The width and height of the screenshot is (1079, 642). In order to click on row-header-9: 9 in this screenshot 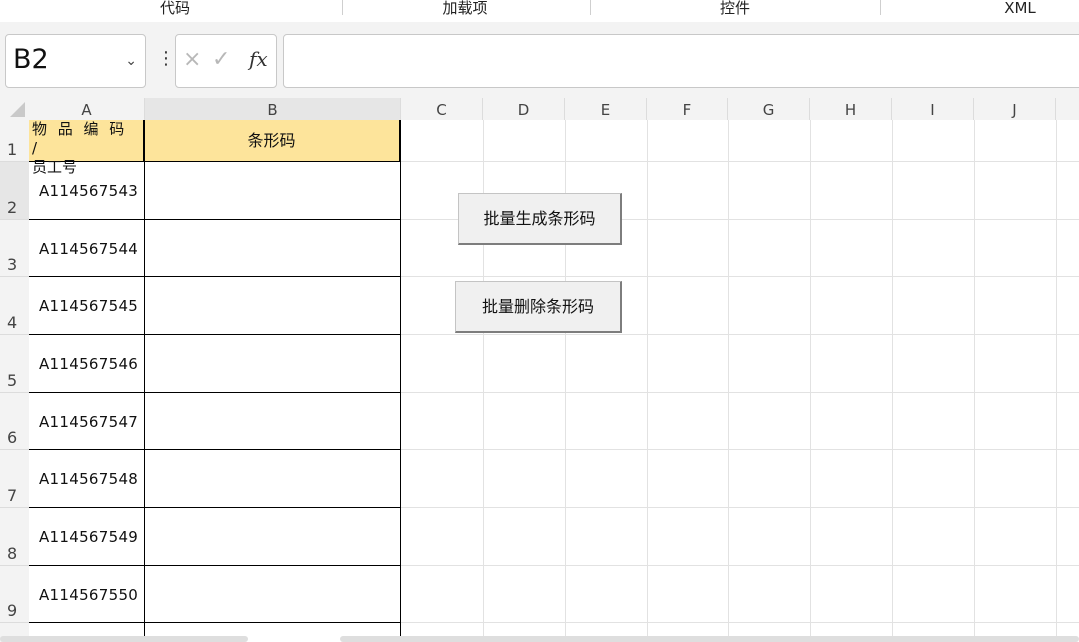, I will do `click(14, 594)`.